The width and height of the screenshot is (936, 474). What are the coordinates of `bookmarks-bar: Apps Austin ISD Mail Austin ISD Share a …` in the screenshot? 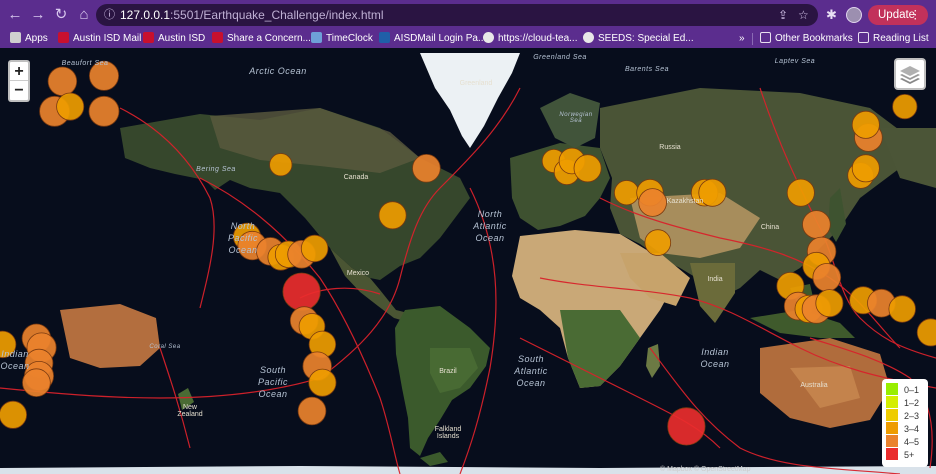 It's located at (468, 39).